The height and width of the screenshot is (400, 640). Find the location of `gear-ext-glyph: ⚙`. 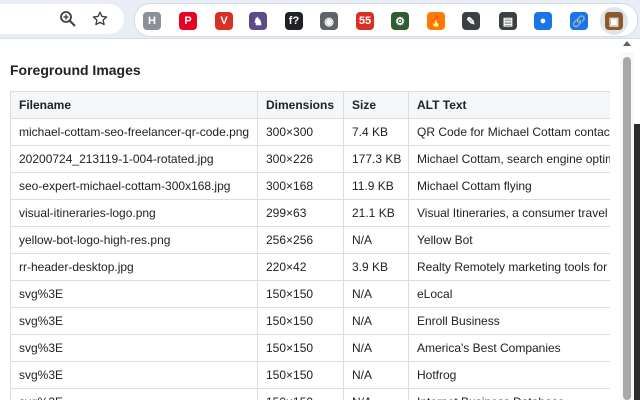

gear-ext-glyph: ⚙ is located at coordinates (400, 21).